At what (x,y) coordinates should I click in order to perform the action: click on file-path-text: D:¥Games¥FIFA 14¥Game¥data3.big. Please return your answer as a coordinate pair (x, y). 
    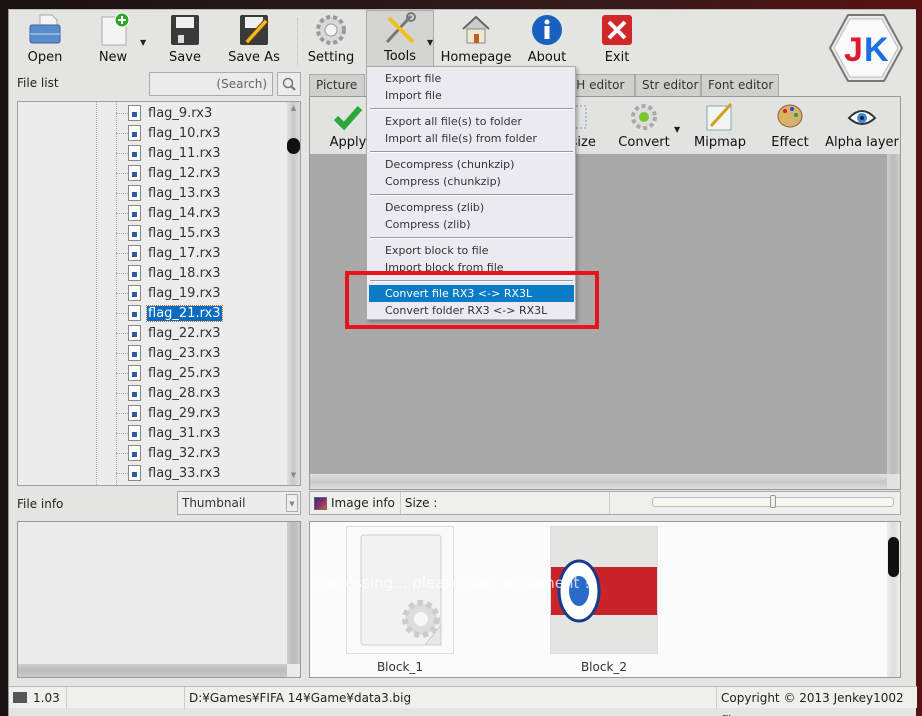
    Looking at the image, I should click on (451, 697).